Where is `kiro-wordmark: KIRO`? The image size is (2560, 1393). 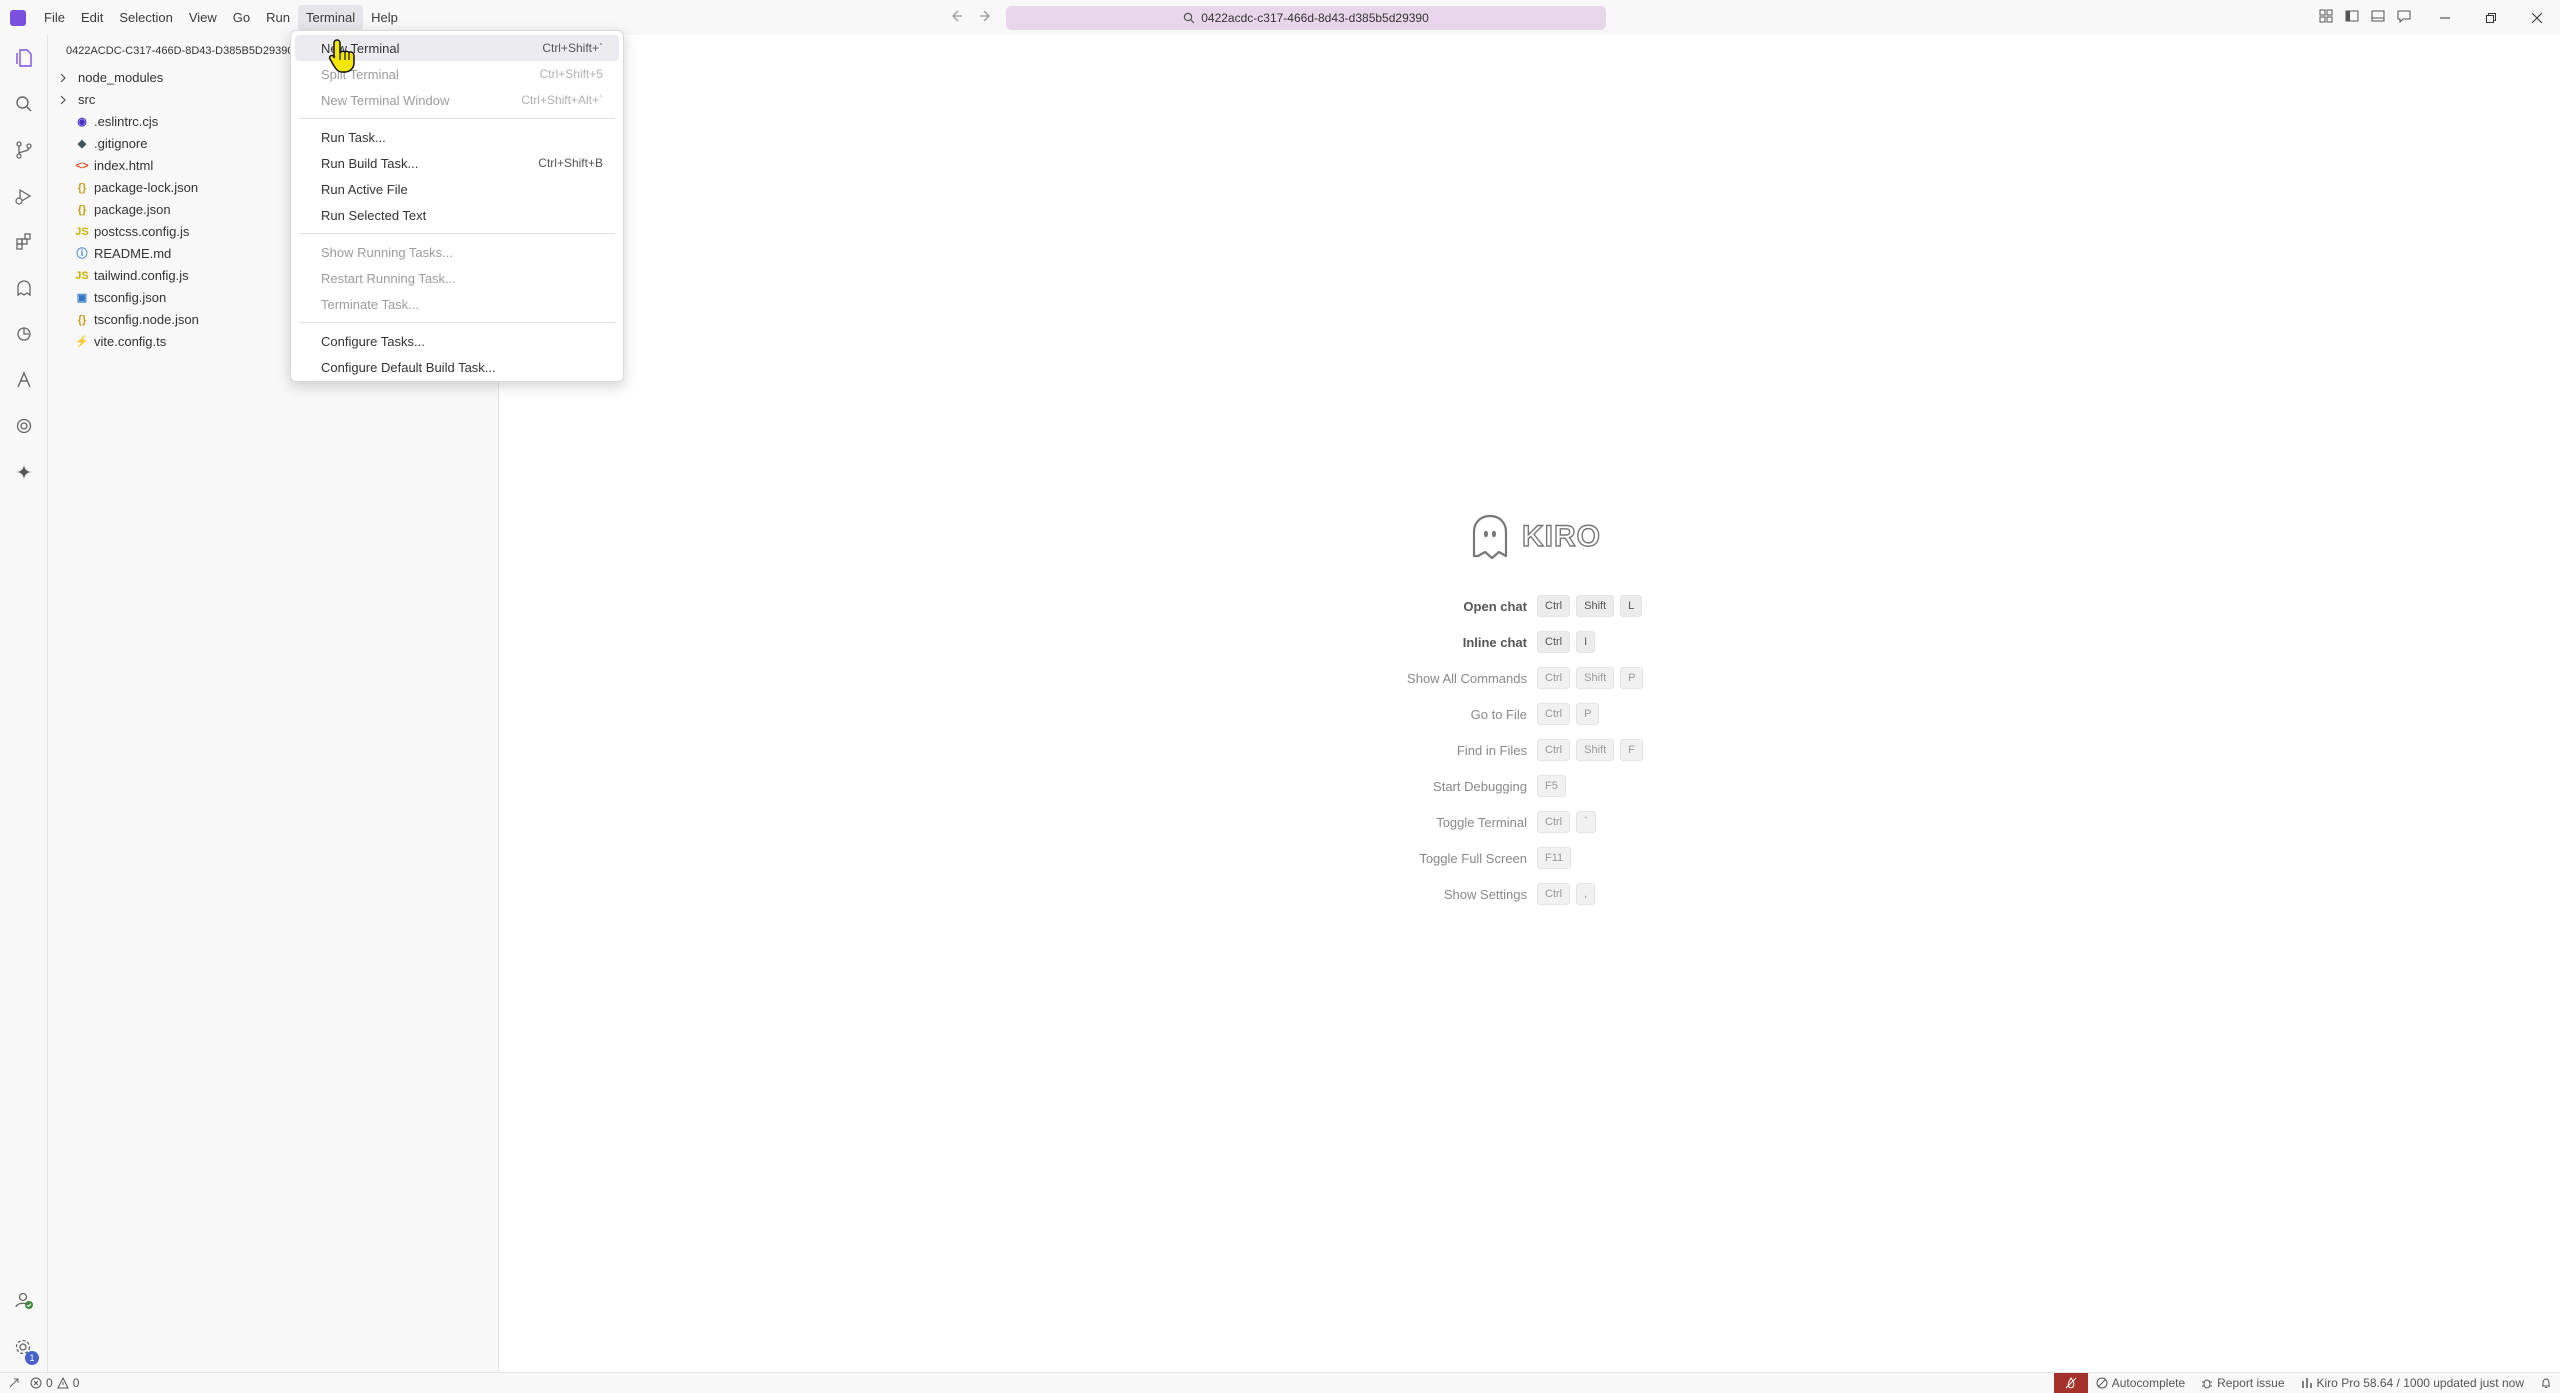 kiro-wordmark: KIRO is located at coordinates (1561, 536).